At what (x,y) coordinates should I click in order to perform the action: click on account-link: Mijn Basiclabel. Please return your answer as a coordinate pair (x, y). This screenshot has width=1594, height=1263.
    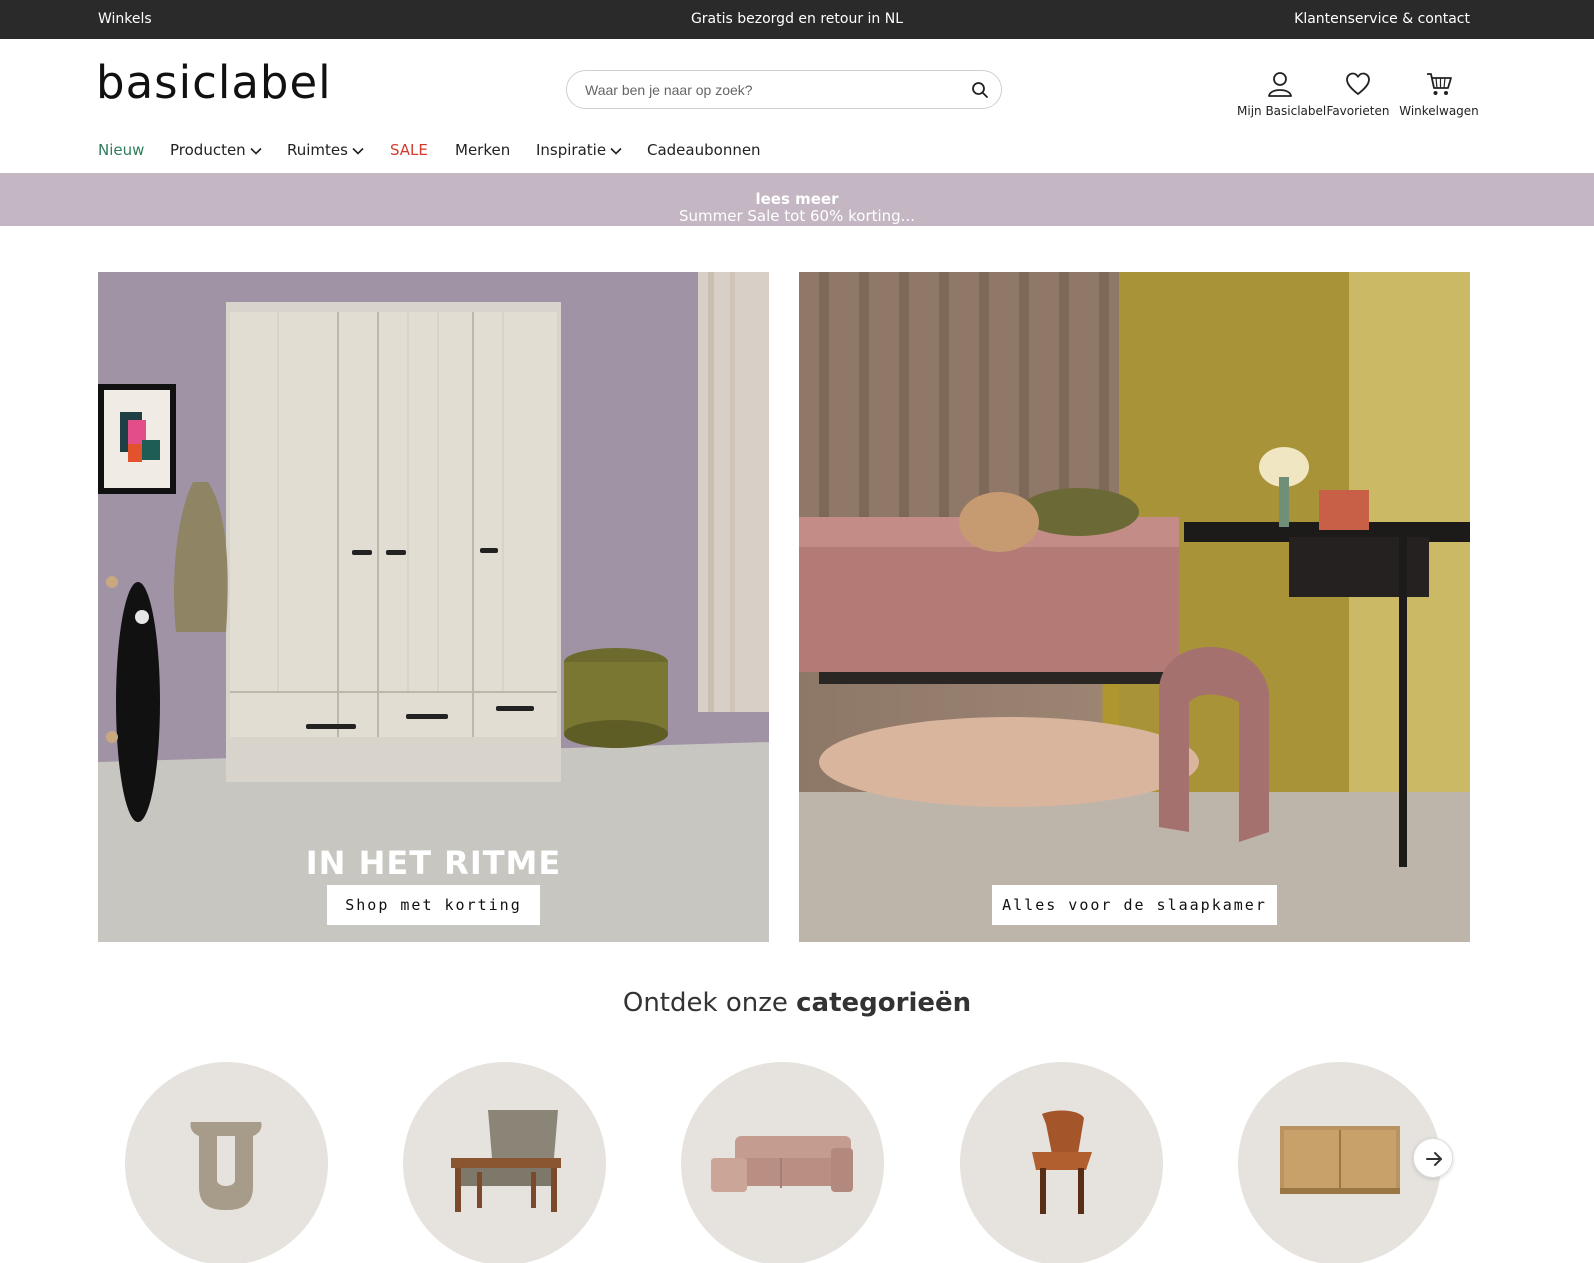
    Looking at the image, I should click on (1282, 94).